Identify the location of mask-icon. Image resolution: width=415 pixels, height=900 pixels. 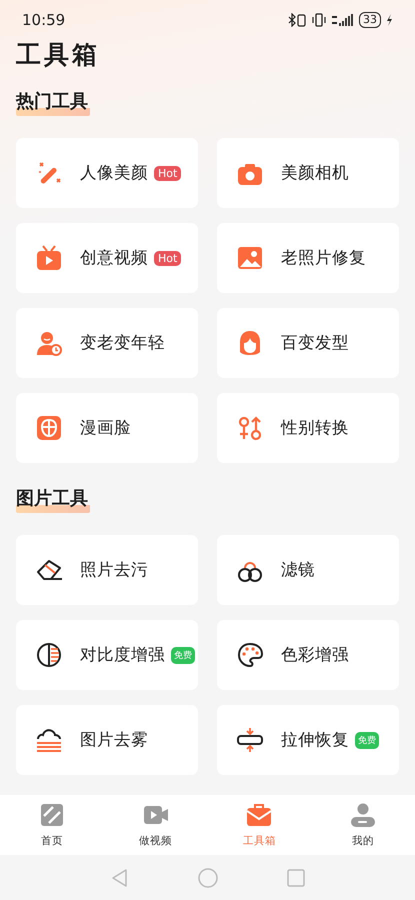
(49, 428).